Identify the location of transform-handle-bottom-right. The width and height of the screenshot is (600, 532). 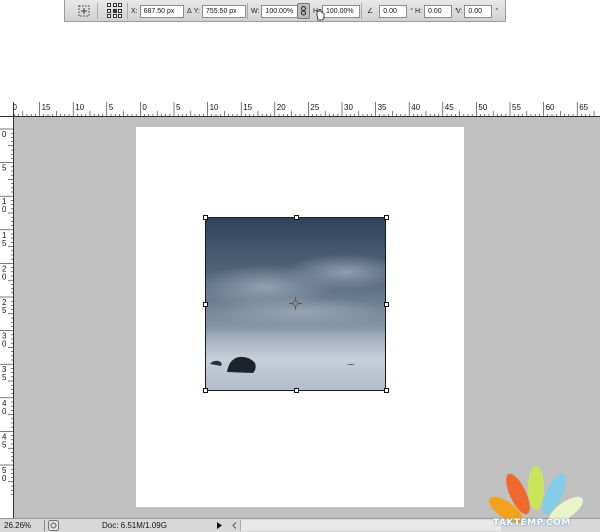
(386, 390).